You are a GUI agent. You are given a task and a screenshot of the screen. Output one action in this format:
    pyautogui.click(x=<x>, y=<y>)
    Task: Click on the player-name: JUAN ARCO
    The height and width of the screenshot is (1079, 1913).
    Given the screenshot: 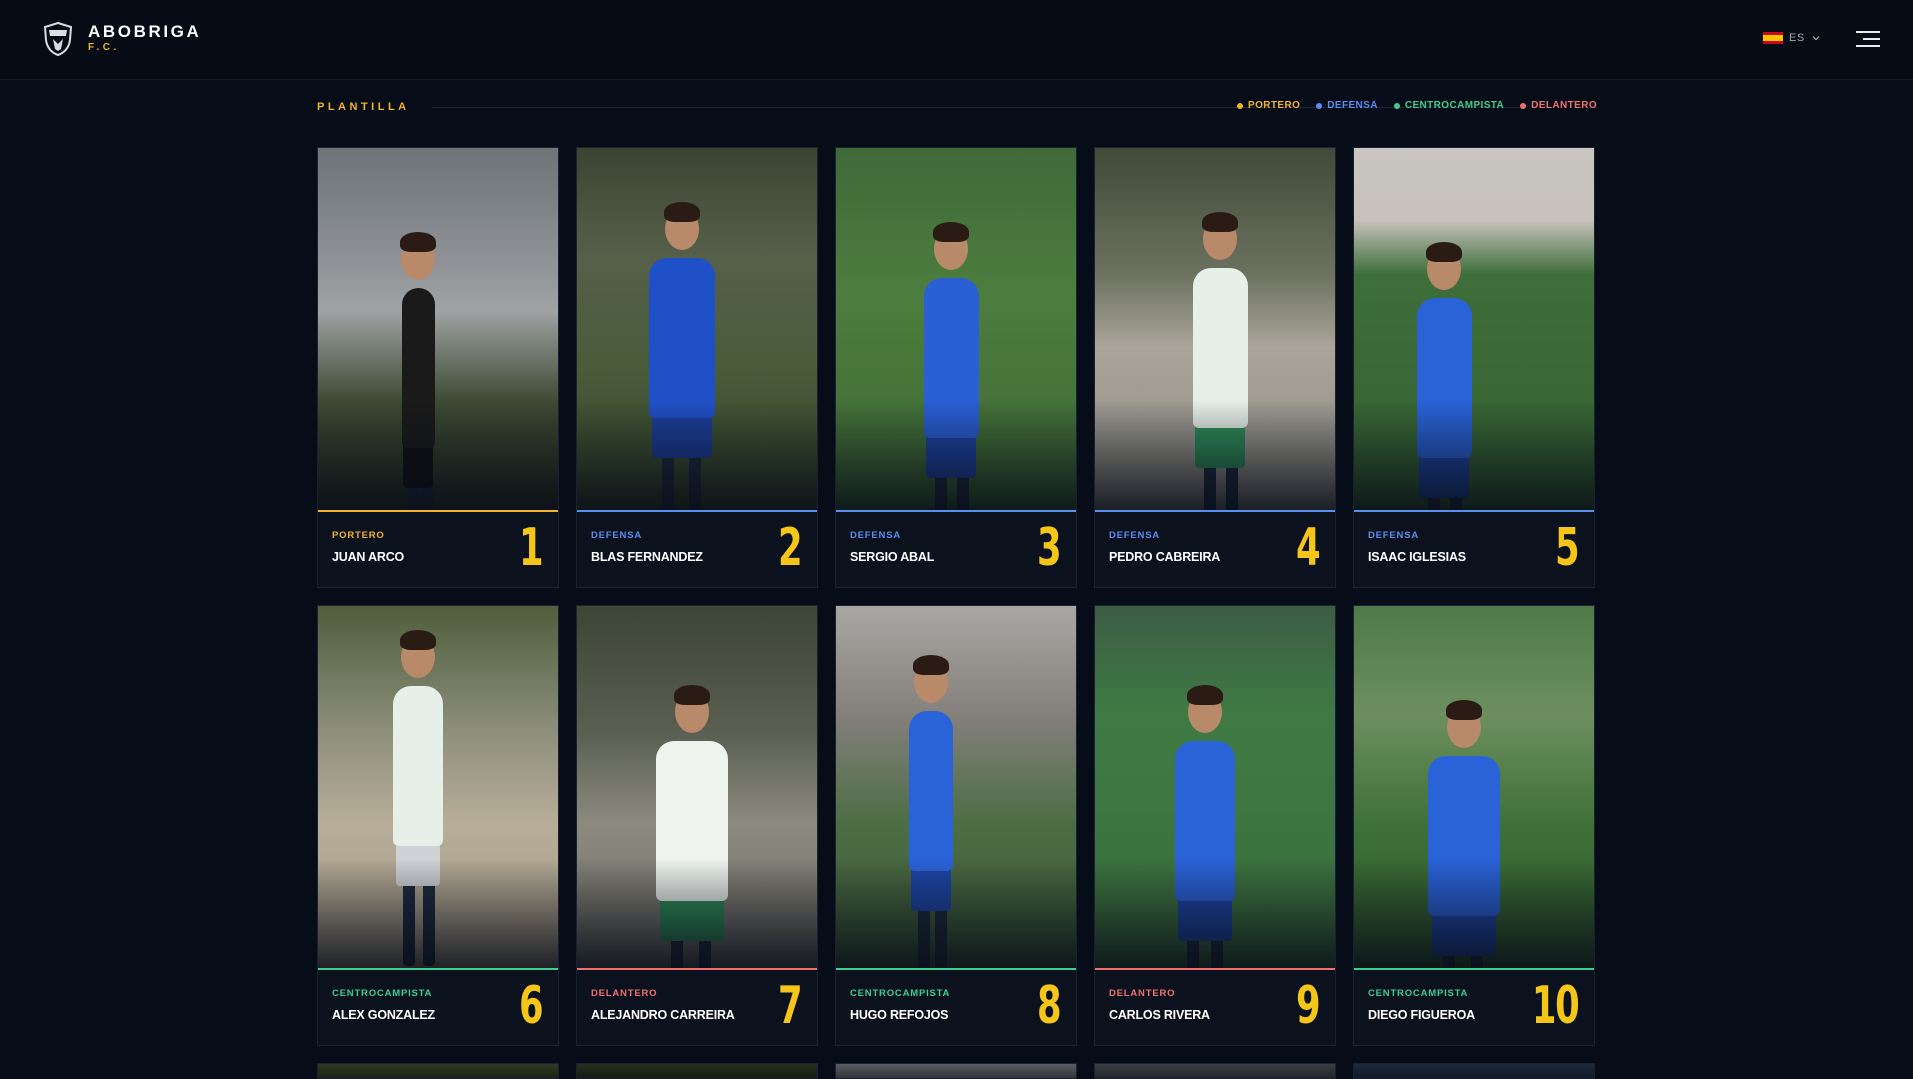 What is the action you would take?
    pyautogui.click(x=368, y=557)
    